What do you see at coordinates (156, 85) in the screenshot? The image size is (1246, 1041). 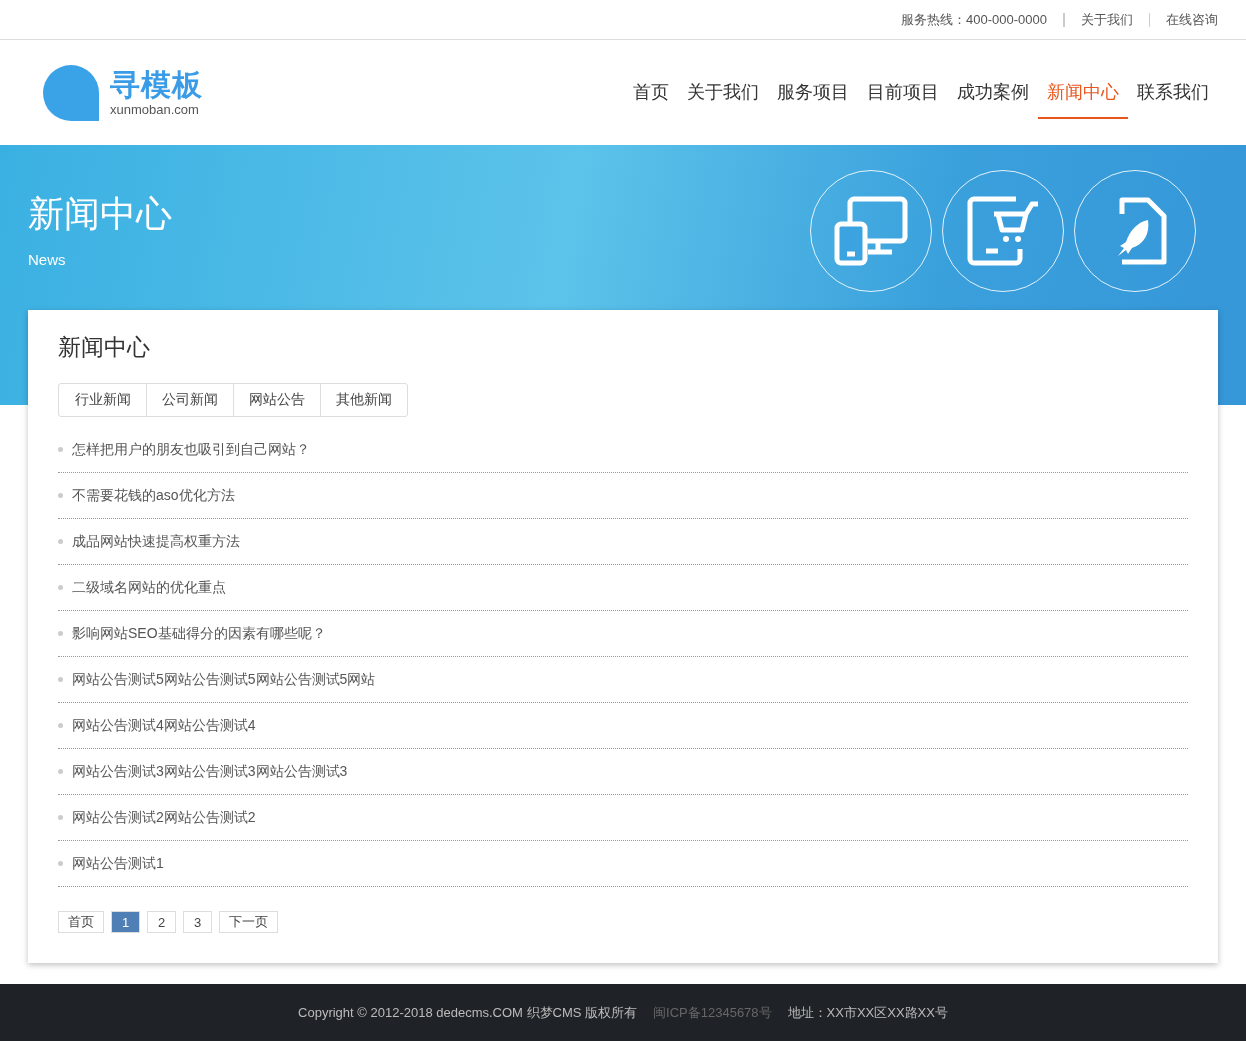 I see `logo-name: 寻模板` at bounding box center [156, 85].